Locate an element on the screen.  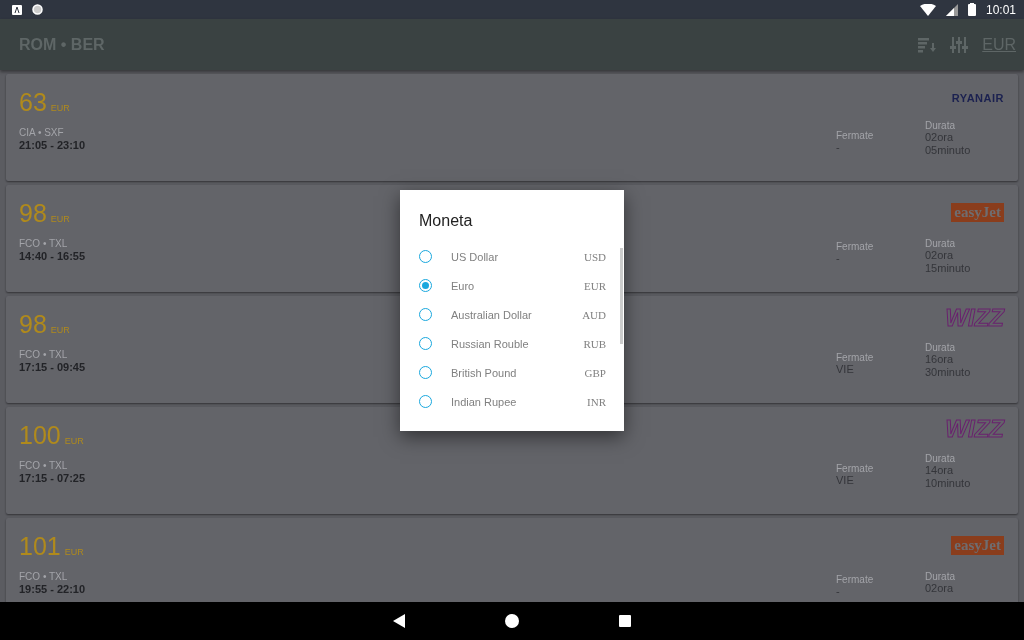
price: 100 is located at coordinates (40, 435).